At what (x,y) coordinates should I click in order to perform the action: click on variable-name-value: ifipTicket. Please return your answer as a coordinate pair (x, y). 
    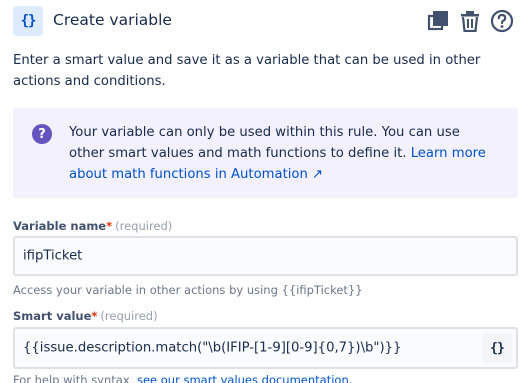
    Looking at the image, I should click on (53, 256).